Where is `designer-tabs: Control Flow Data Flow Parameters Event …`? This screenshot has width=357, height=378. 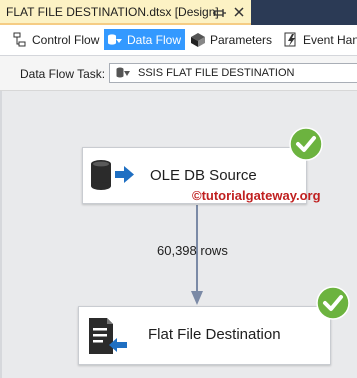 designer-tabs: Control Flow Data Flow Parameters Event … is located at coordinates (178, 40).